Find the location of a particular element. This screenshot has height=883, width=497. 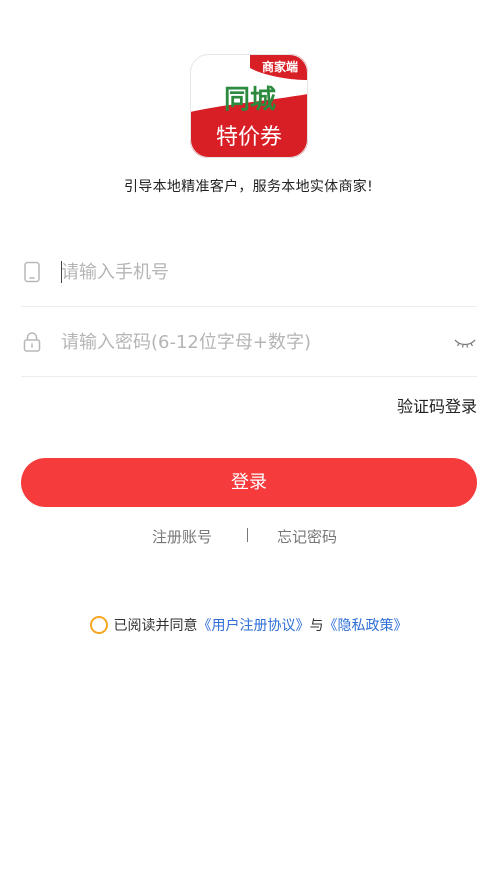

slogan: 引导本地精准客户，服务本地实体商家! is located at coordinates (248, 187).